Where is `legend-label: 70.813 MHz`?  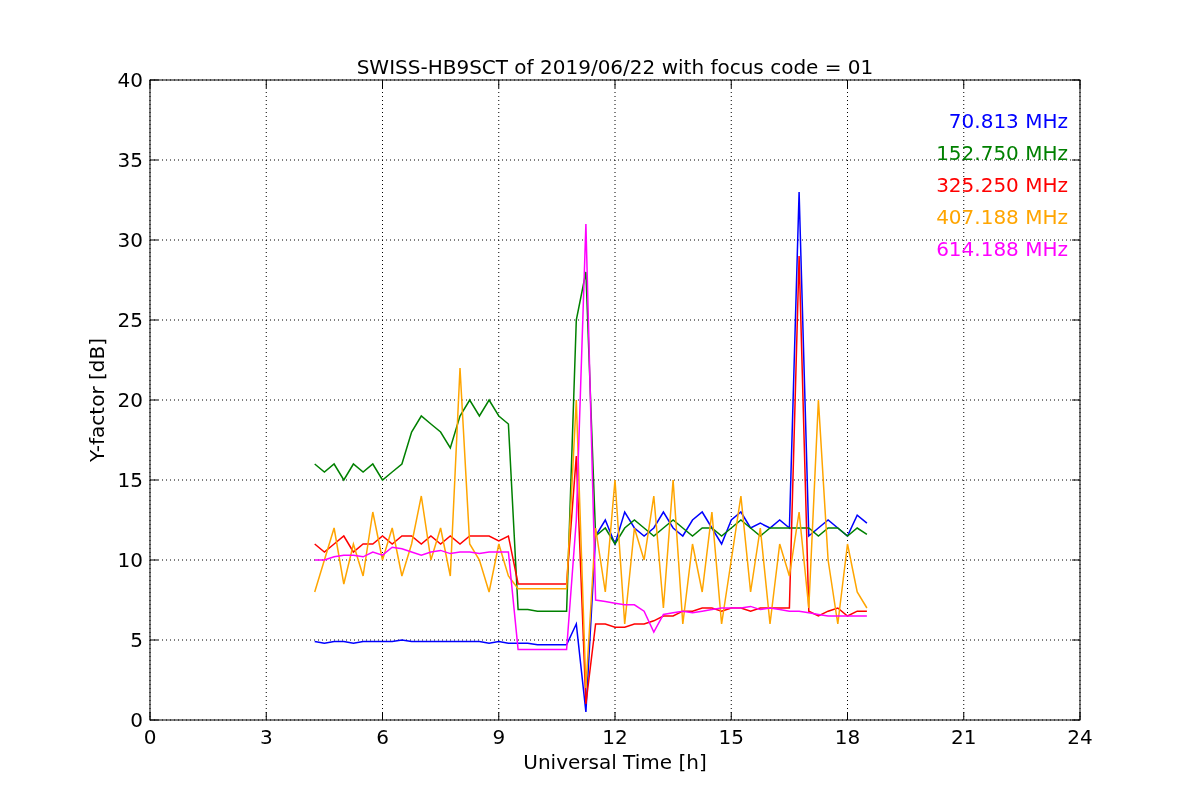 legend-label: 70.813 MHz is located at coordinates (1008, 121).